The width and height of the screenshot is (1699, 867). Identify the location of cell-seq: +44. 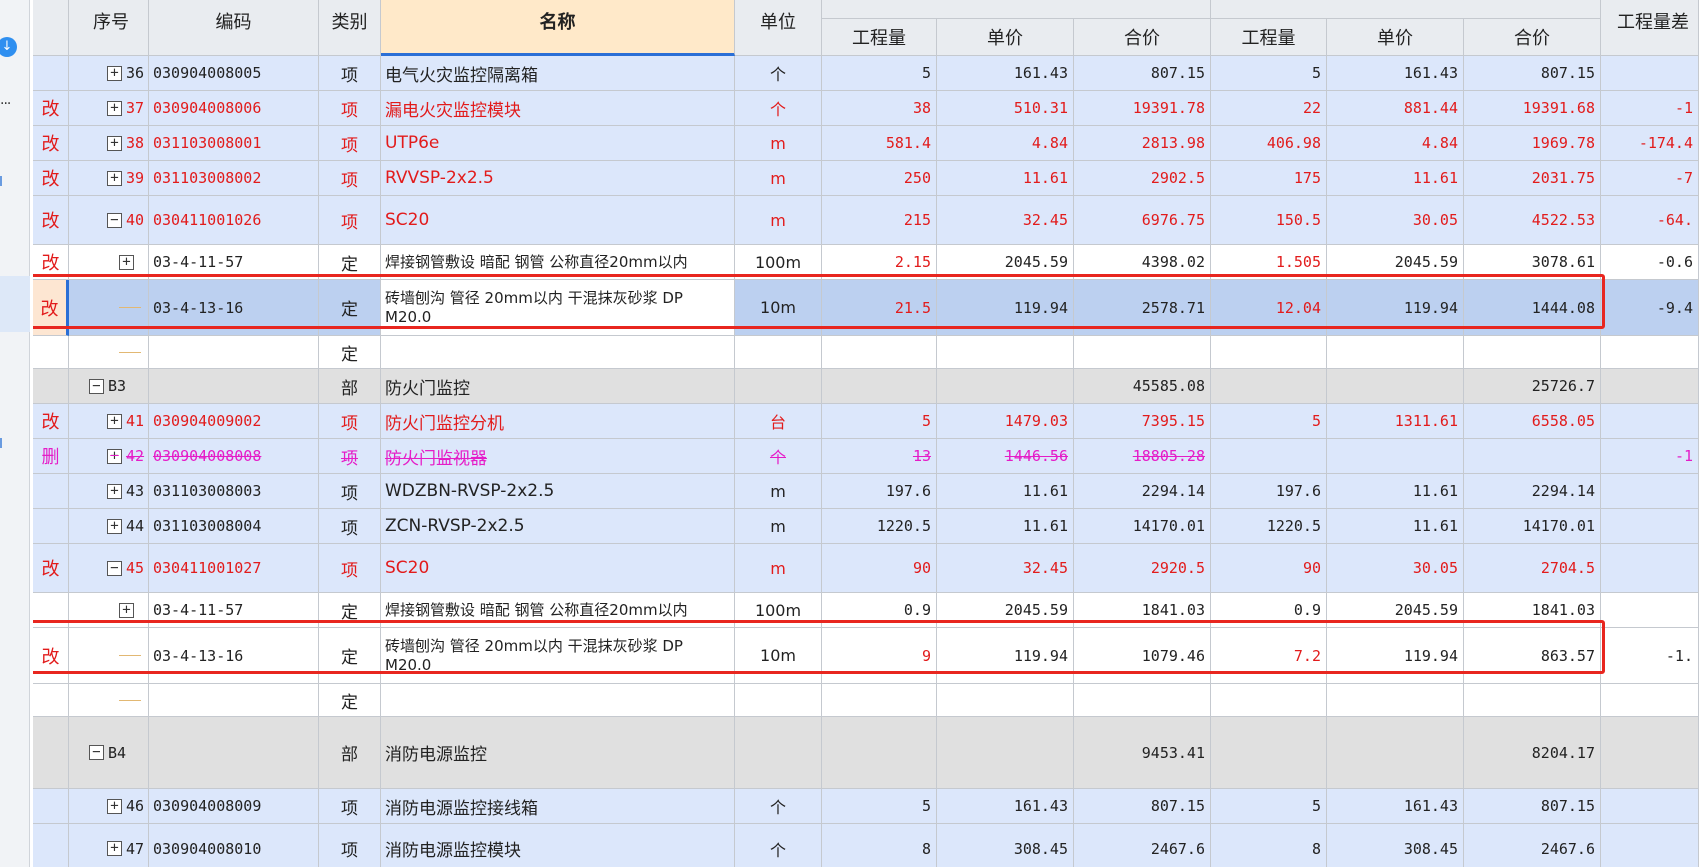
(109, 526).